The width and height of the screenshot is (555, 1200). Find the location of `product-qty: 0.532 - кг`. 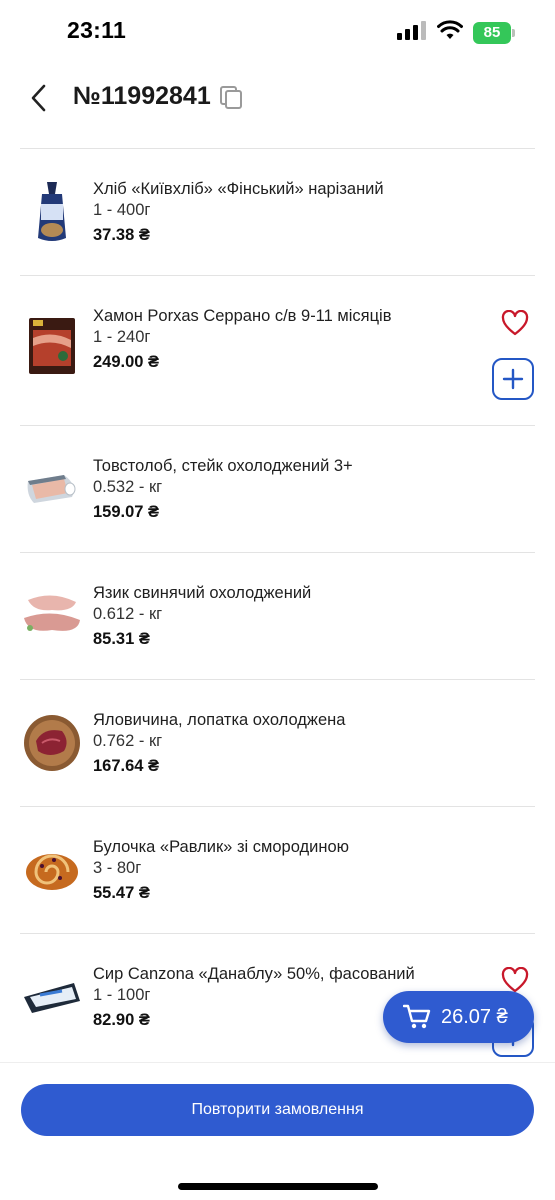

product-qty: 0.532 - кг is located at coordinates (128, 487).